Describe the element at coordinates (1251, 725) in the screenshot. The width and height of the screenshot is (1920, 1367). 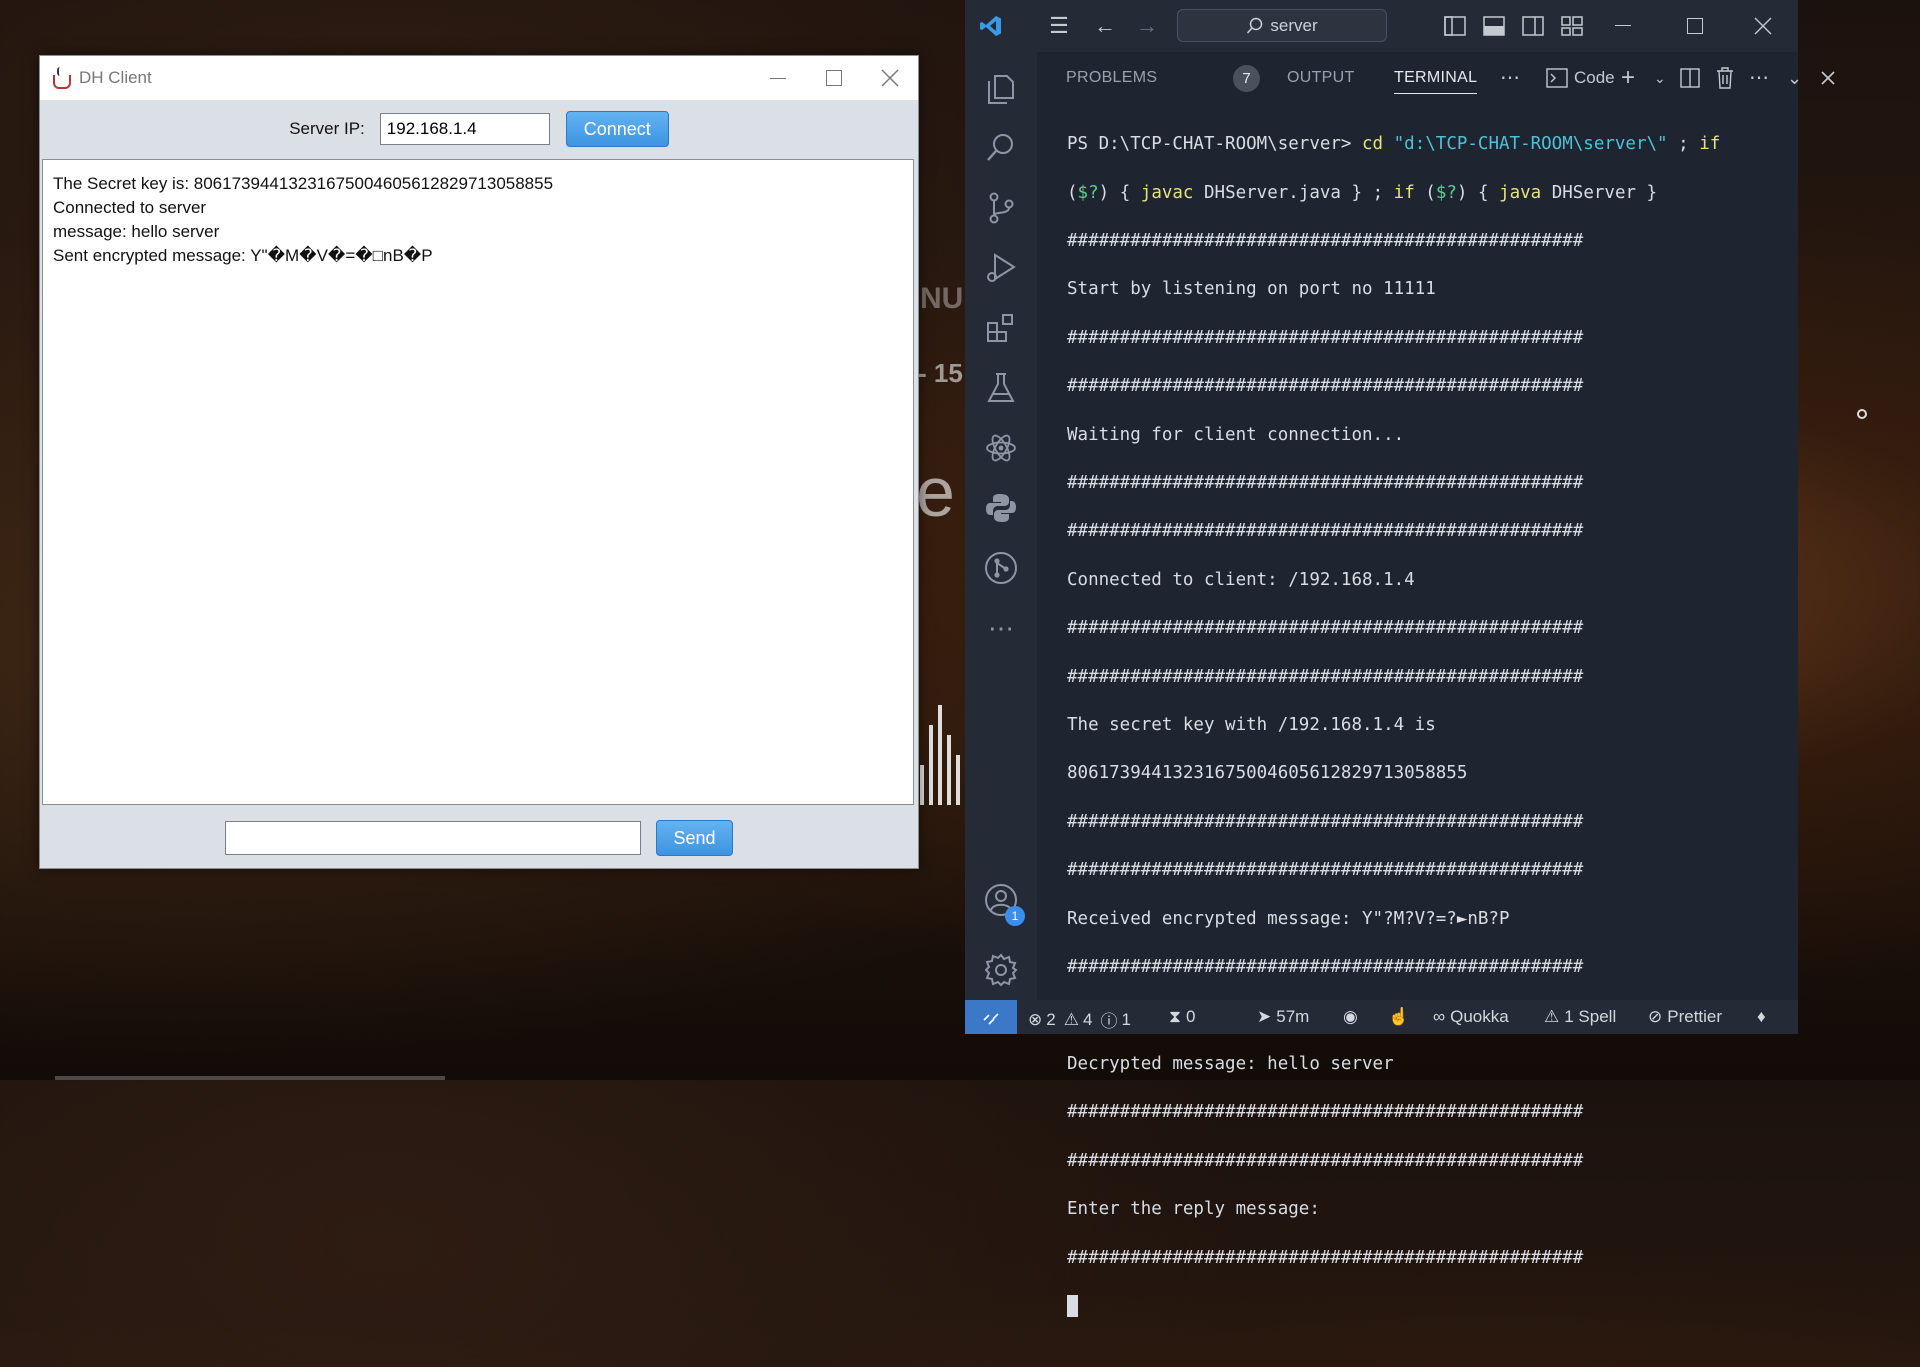
I see `terminal-line: The secret key with /192.168.1.4 is` at that location.